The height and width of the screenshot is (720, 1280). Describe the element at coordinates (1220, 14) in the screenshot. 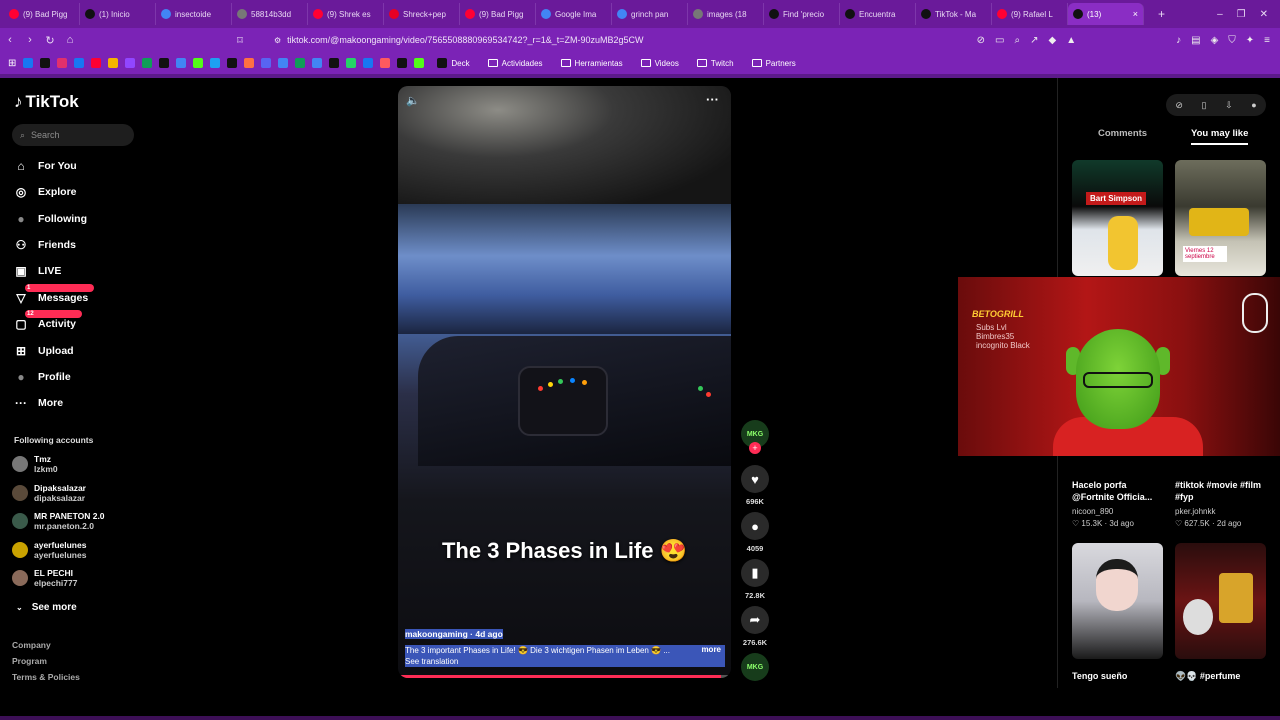

I see `minimize-icon: –` at that location.